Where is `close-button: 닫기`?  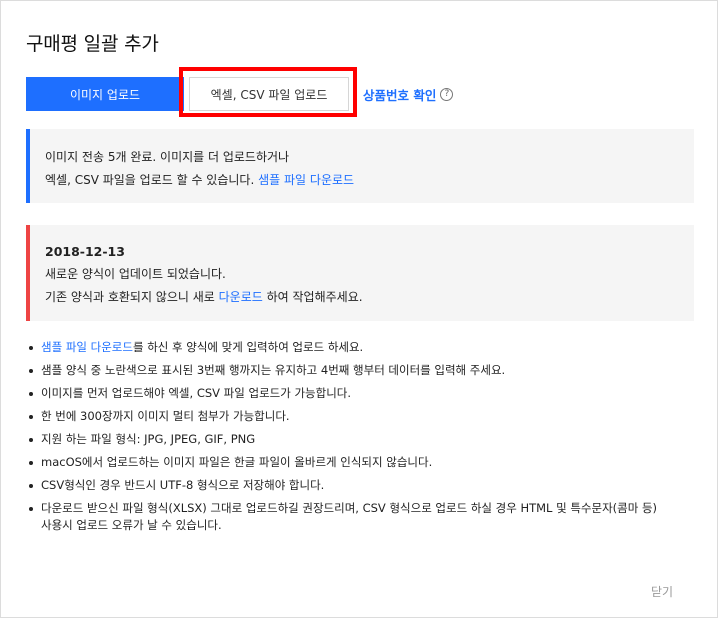 close-button: 닫기 is located at coordinates (662, 591).